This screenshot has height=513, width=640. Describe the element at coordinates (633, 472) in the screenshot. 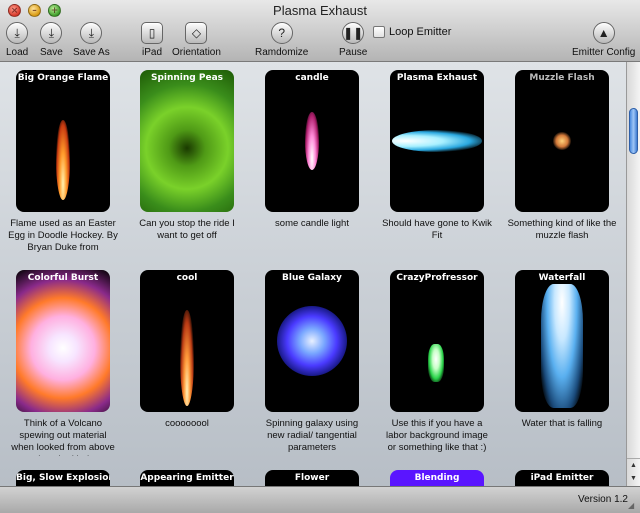

I see `scroll-arrows: ▲ ▼` at that location.